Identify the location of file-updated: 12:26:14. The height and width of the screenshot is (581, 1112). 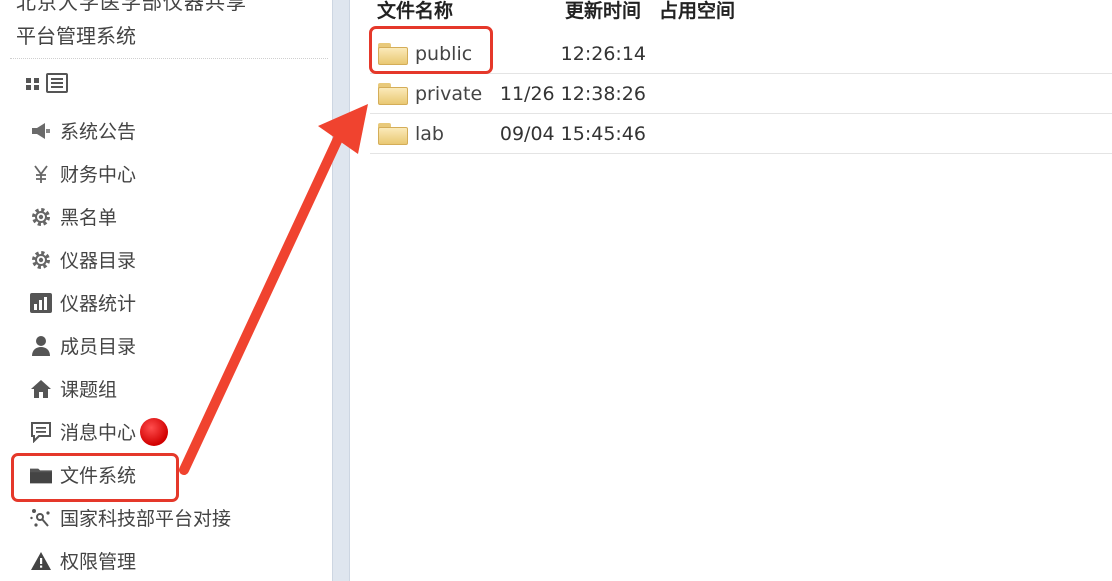
(603, 53).